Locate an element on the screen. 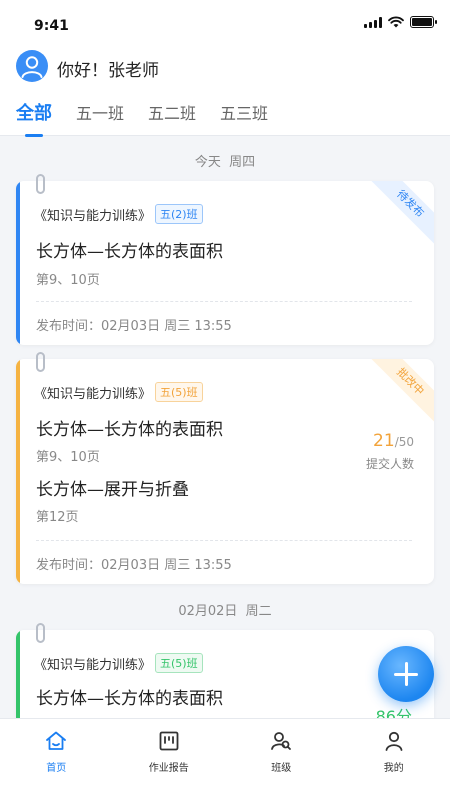 The image size is (450, 800). submitted-label: 提交人数 is located at coordinates (389, 464).